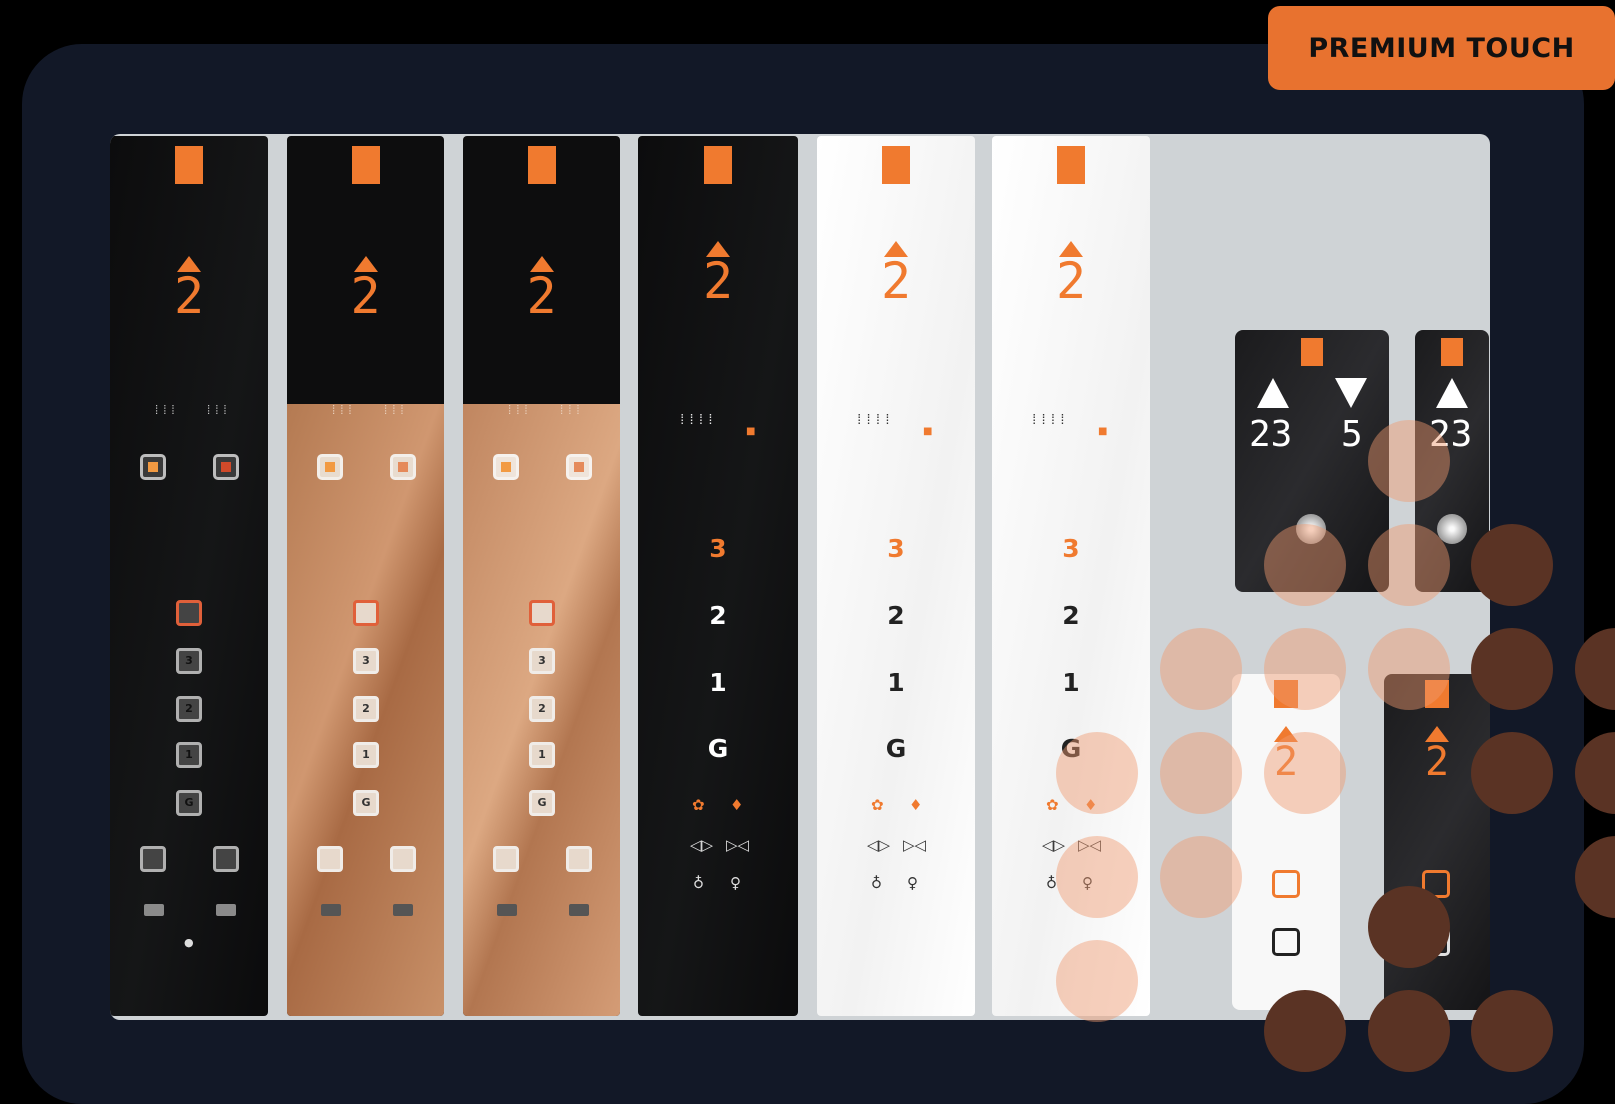 This screenshot has height=1104, width=1615. I want to click on down-floor-display: 5, so click(1352, 434).